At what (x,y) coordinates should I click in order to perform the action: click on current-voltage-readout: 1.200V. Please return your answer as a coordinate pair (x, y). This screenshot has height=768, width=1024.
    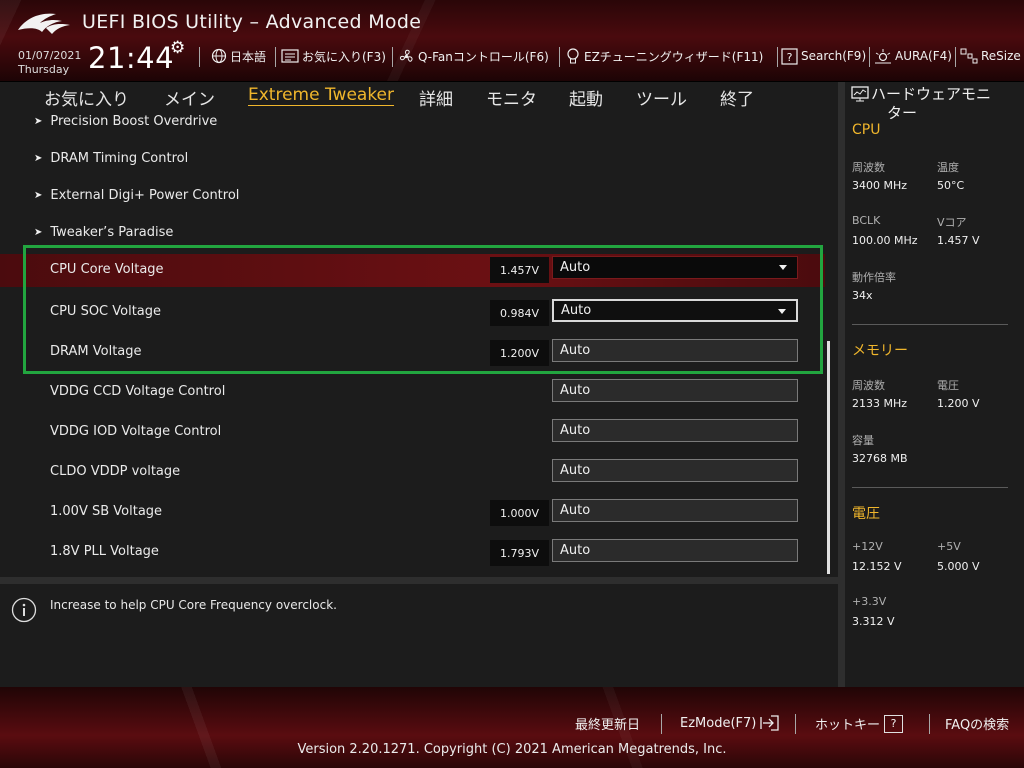
    Looking at the image, I should click on (519, 353).